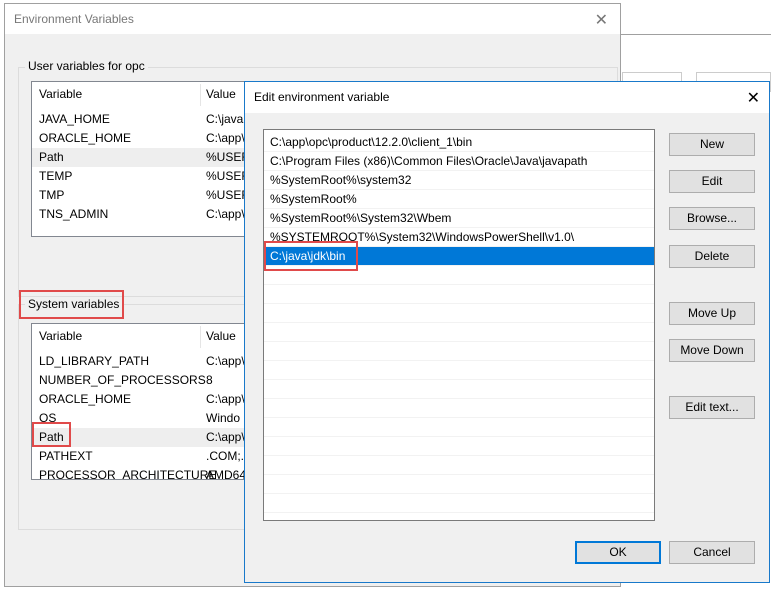 The height and width of the screenshot is (590, 771). What do you see at coordinates (312, 19) in the screenshot?
I see `env-title-bar: Environment Variables ✕` at bounding box center [312, 19].